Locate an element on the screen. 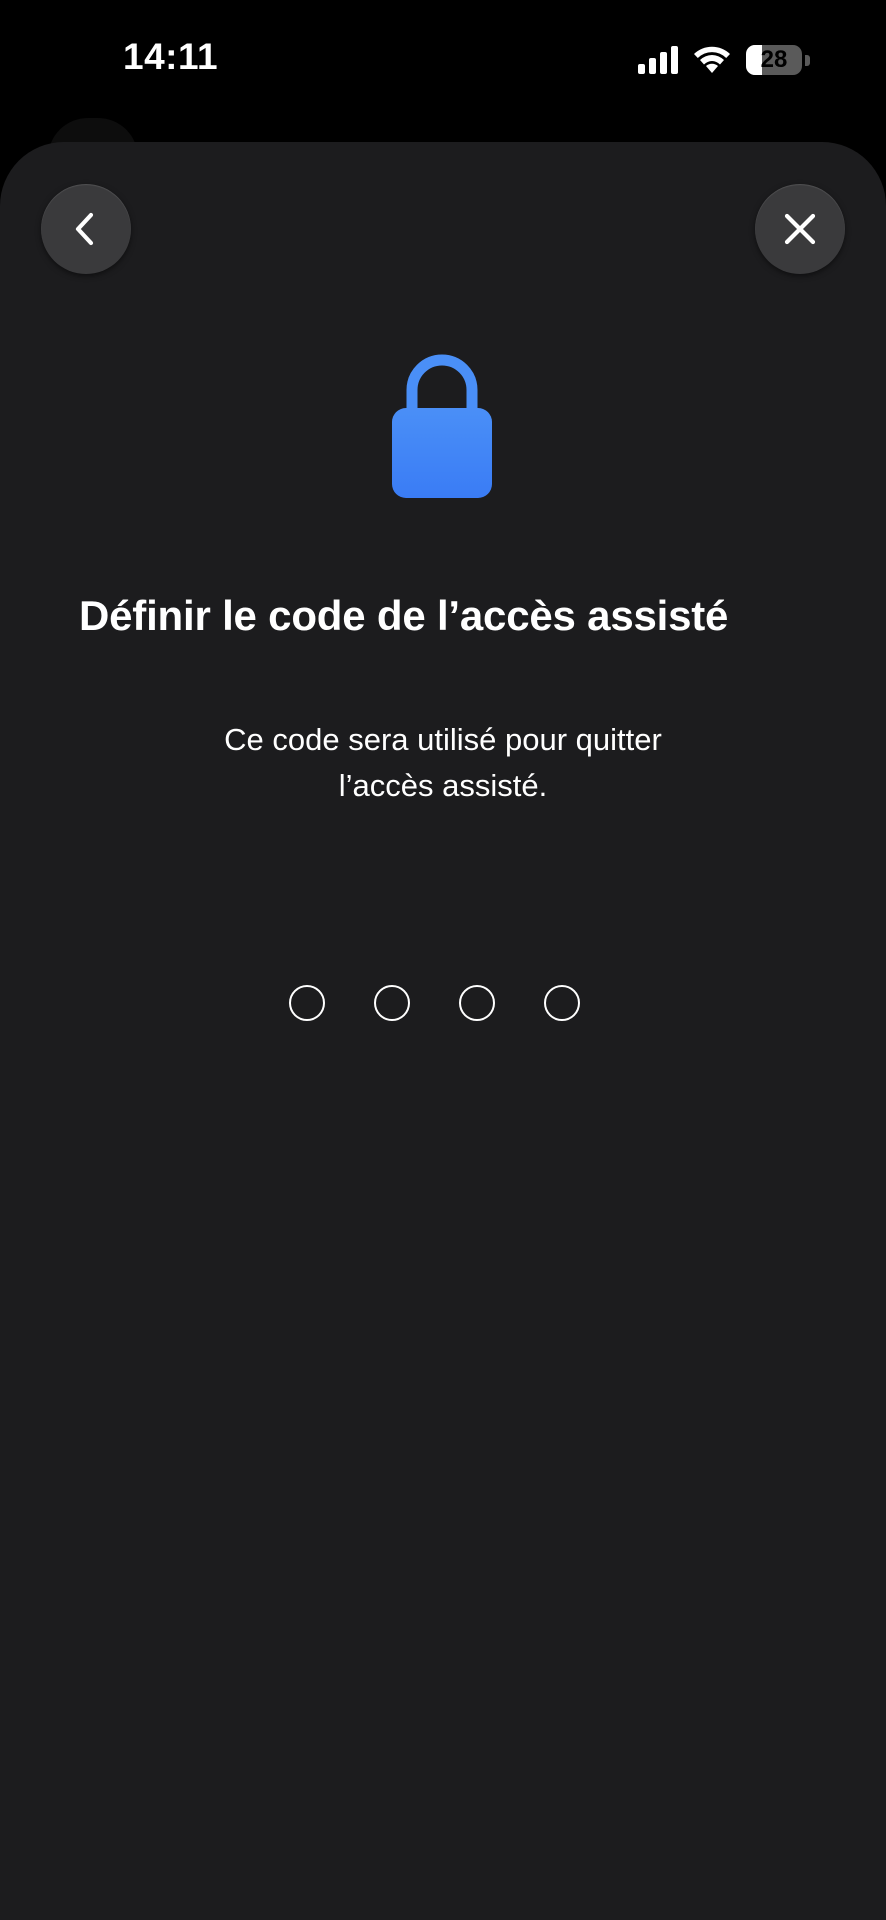 The height and width of the screenshot is (1920, 886). status-time: 14:11 is located at coordinates (171, 56).